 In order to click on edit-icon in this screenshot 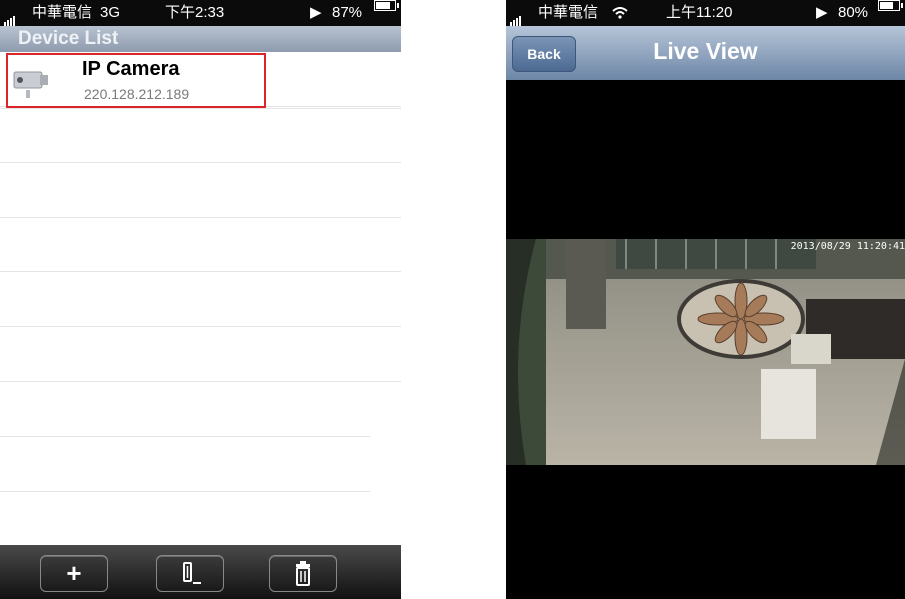, I will do `click(192, 573)`.